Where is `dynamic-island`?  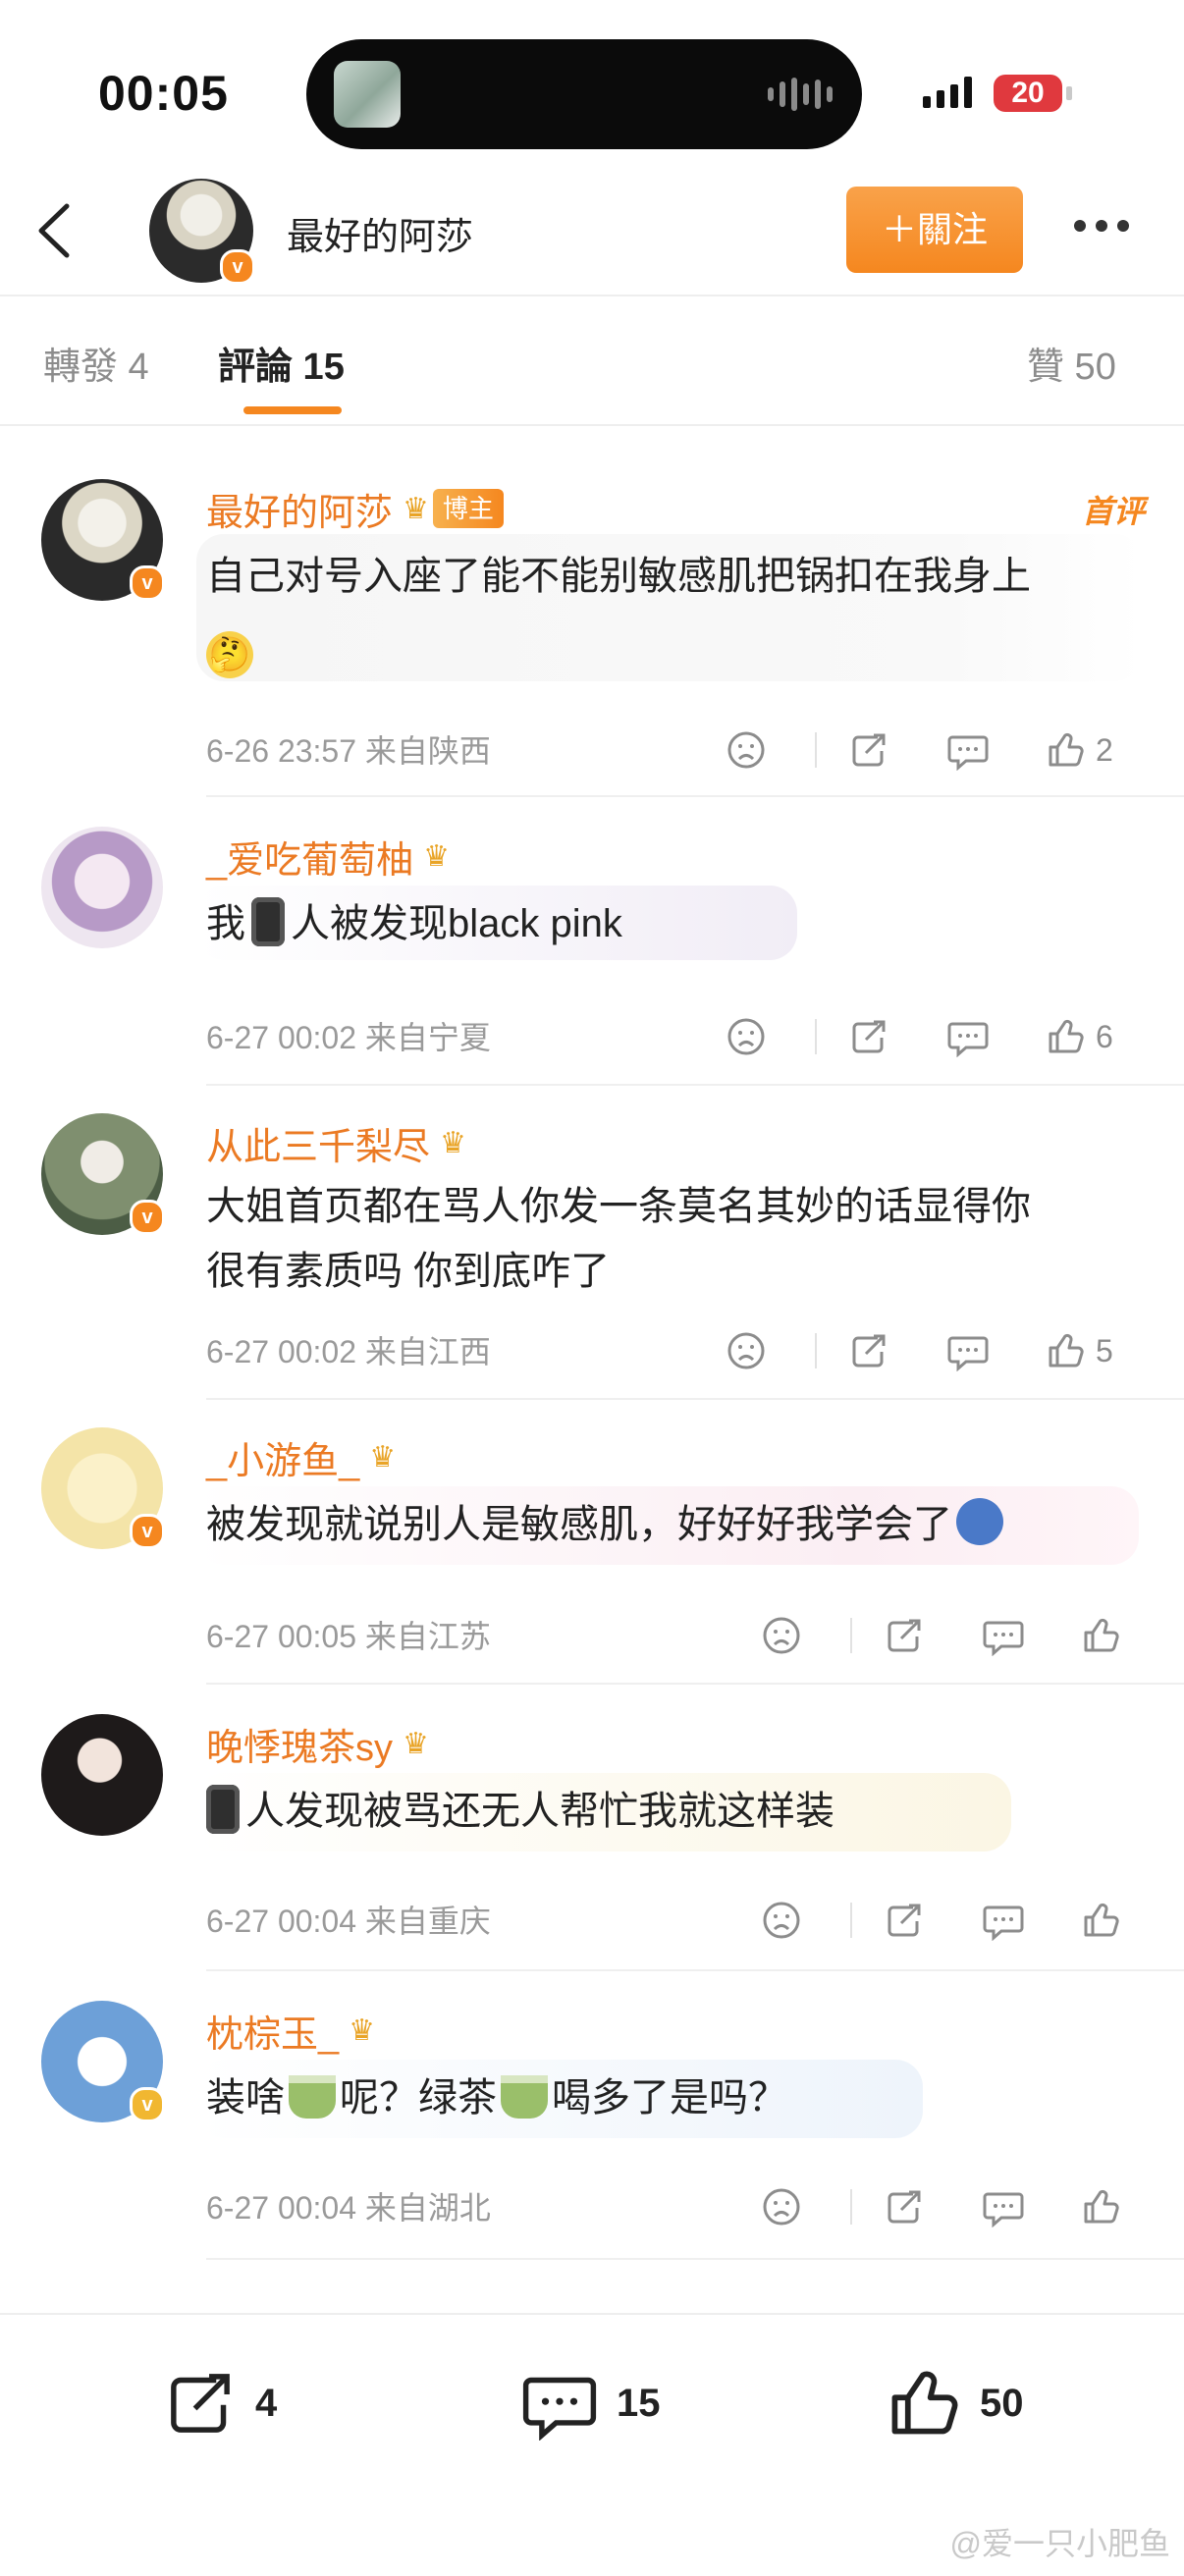
dynamic-island is located at coordinates (584, 94).